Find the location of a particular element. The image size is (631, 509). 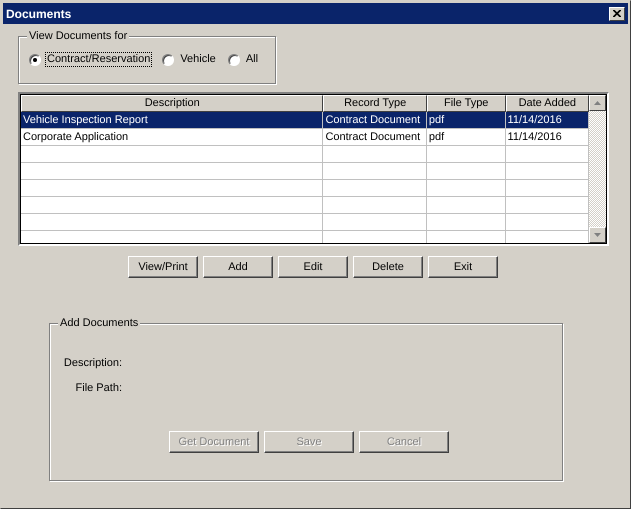

up-arrow-icon is located at coordinates (598, 103).